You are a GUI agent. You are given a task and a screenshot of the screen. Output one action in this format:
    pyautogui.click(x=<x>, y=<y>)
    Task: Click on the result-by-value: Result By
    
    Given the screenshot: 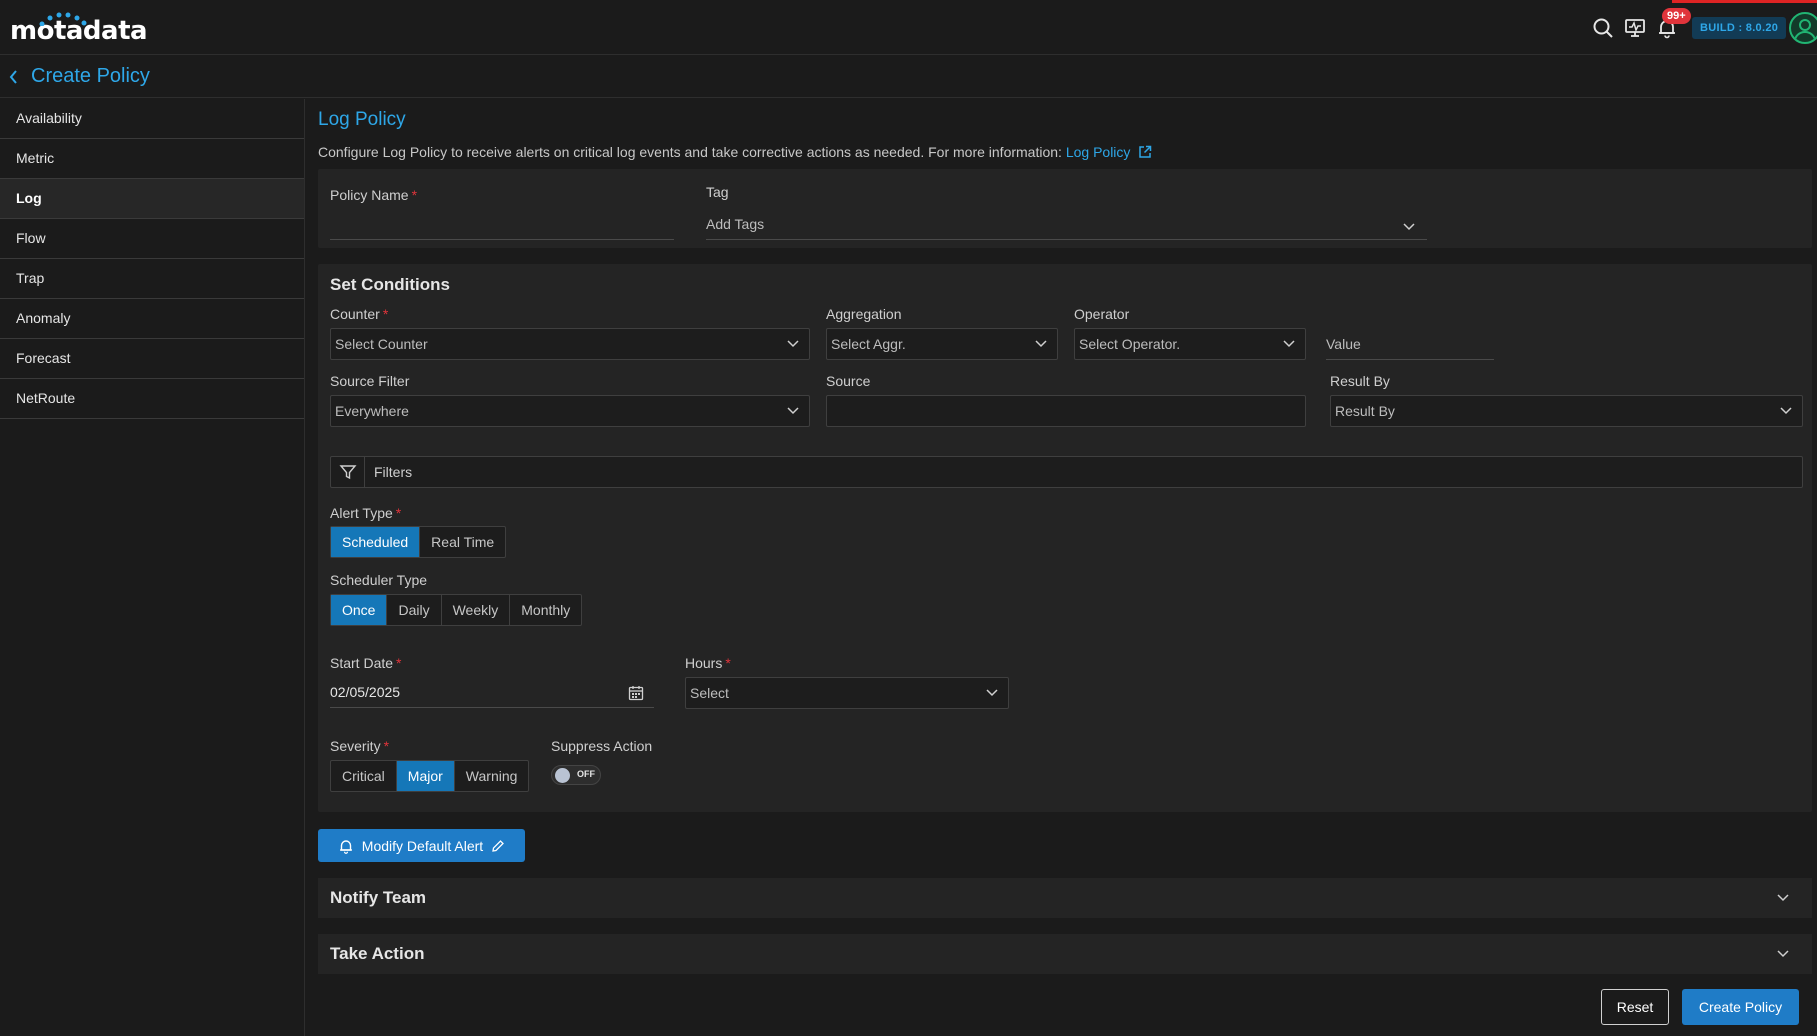 What is the action you would take?
    pyautogui.click(x=1365, y=411)
    